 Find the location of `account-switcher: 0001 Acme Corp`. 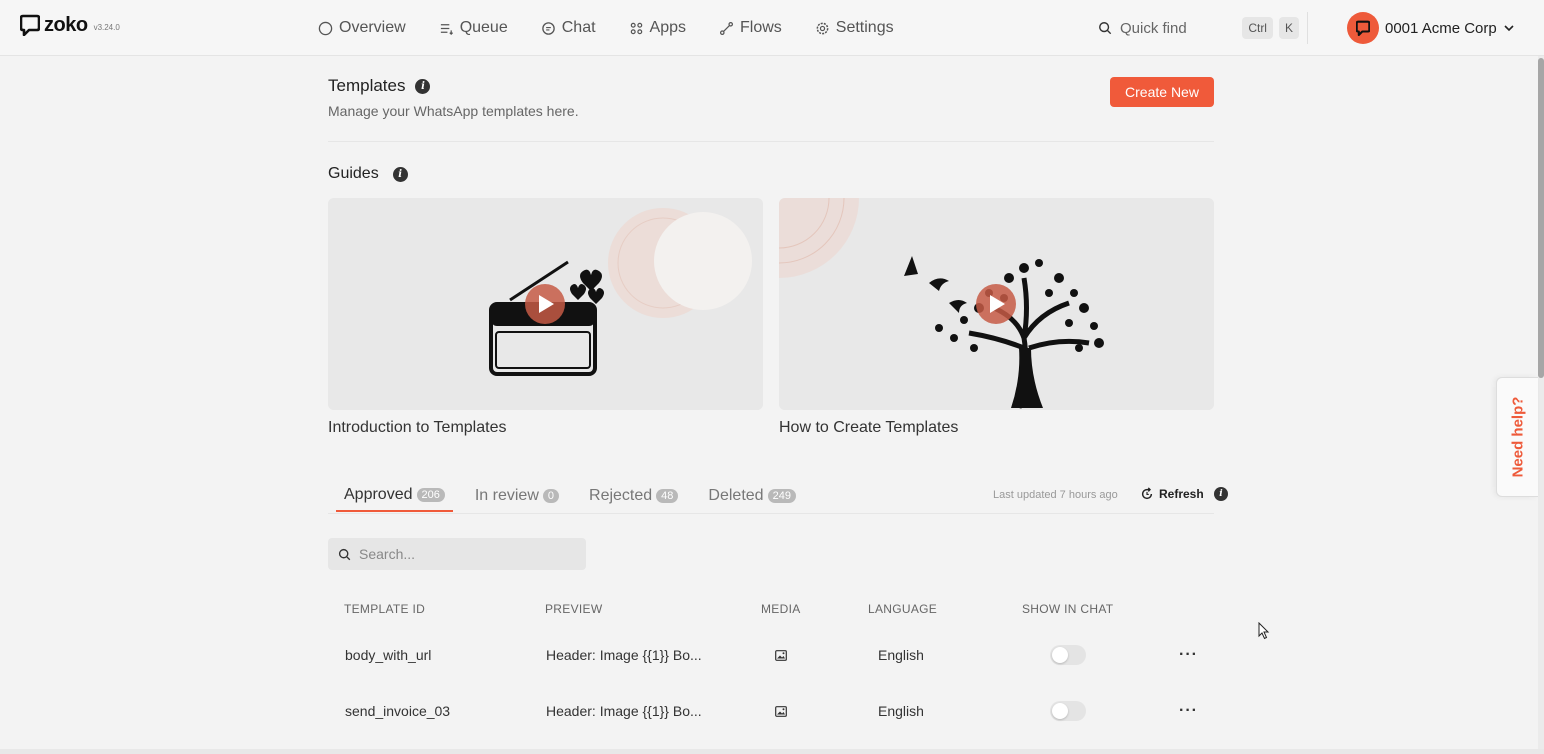

account-switcher: 0001 Acme Corp is located at coordinates (1431, 28).